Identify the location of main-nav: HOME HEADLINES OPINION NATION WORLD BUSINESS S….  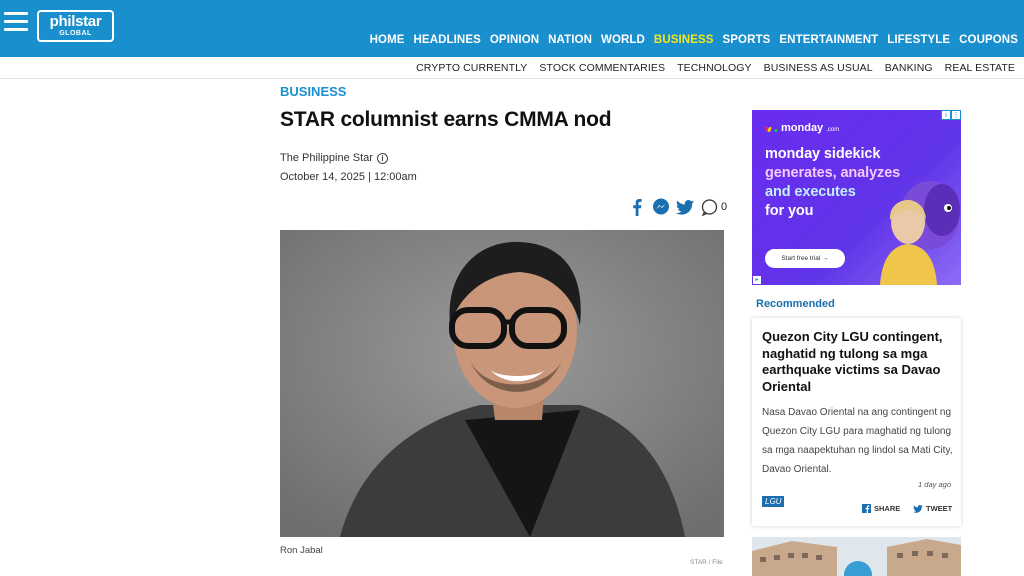
(694, 40).